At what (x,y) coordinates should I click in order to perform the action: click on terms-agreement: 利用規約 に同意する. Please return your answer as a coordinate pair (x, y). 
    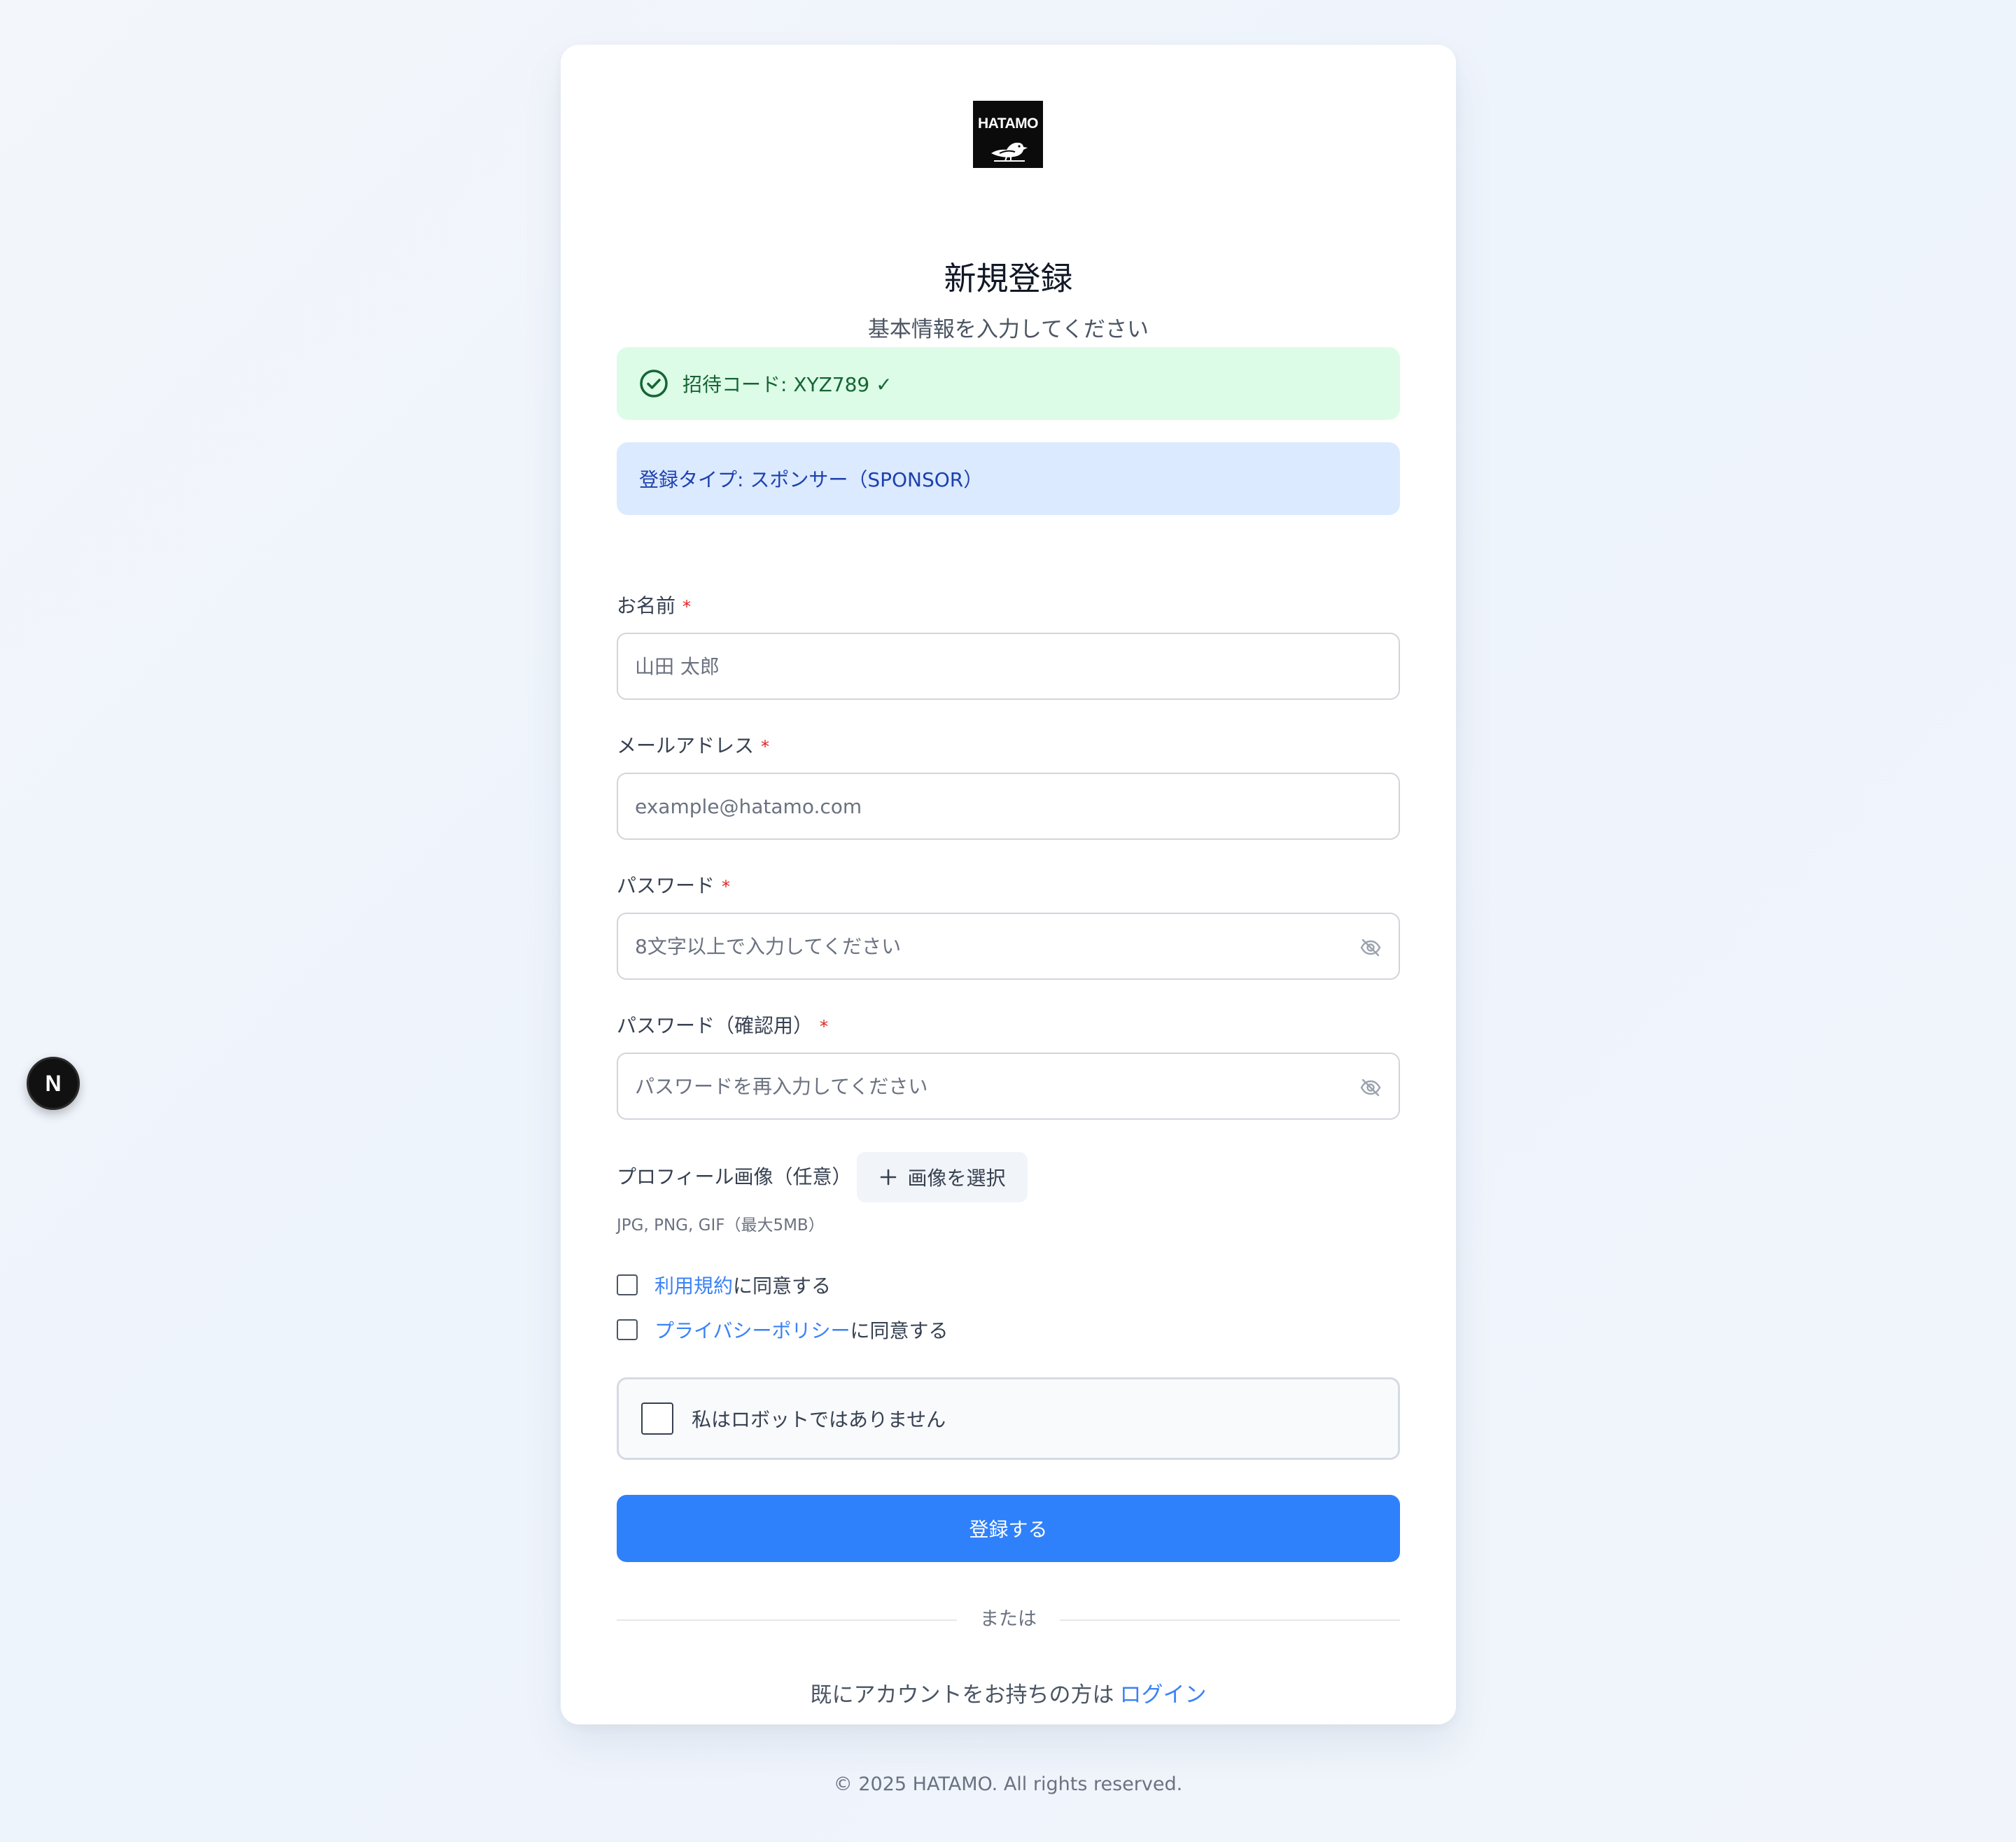
    Looking at the image, I should click on (724, 1285).